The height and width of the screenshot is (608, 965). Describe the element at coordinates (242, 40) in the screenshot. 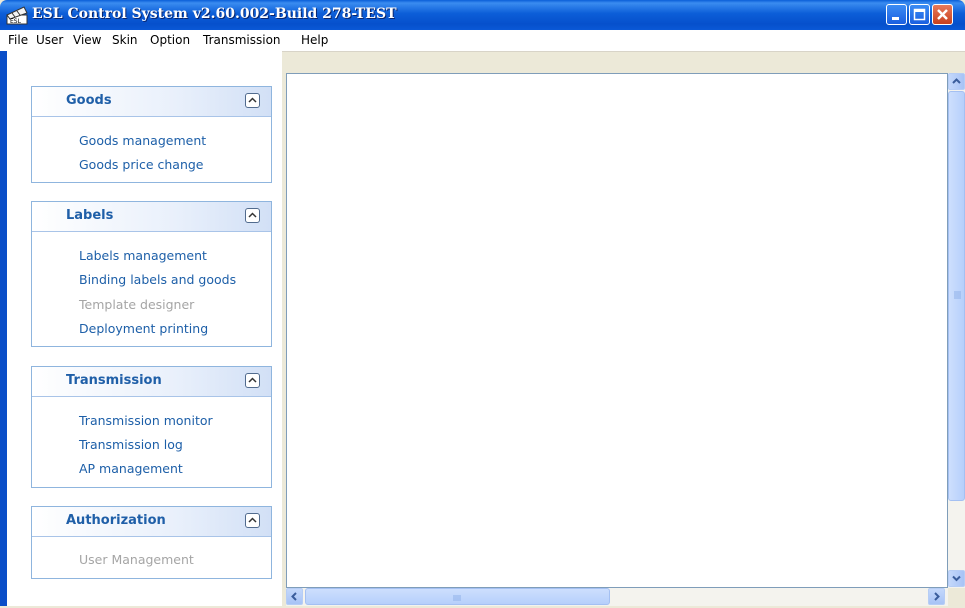

I see `menu-transmission: Transmission` at that location.